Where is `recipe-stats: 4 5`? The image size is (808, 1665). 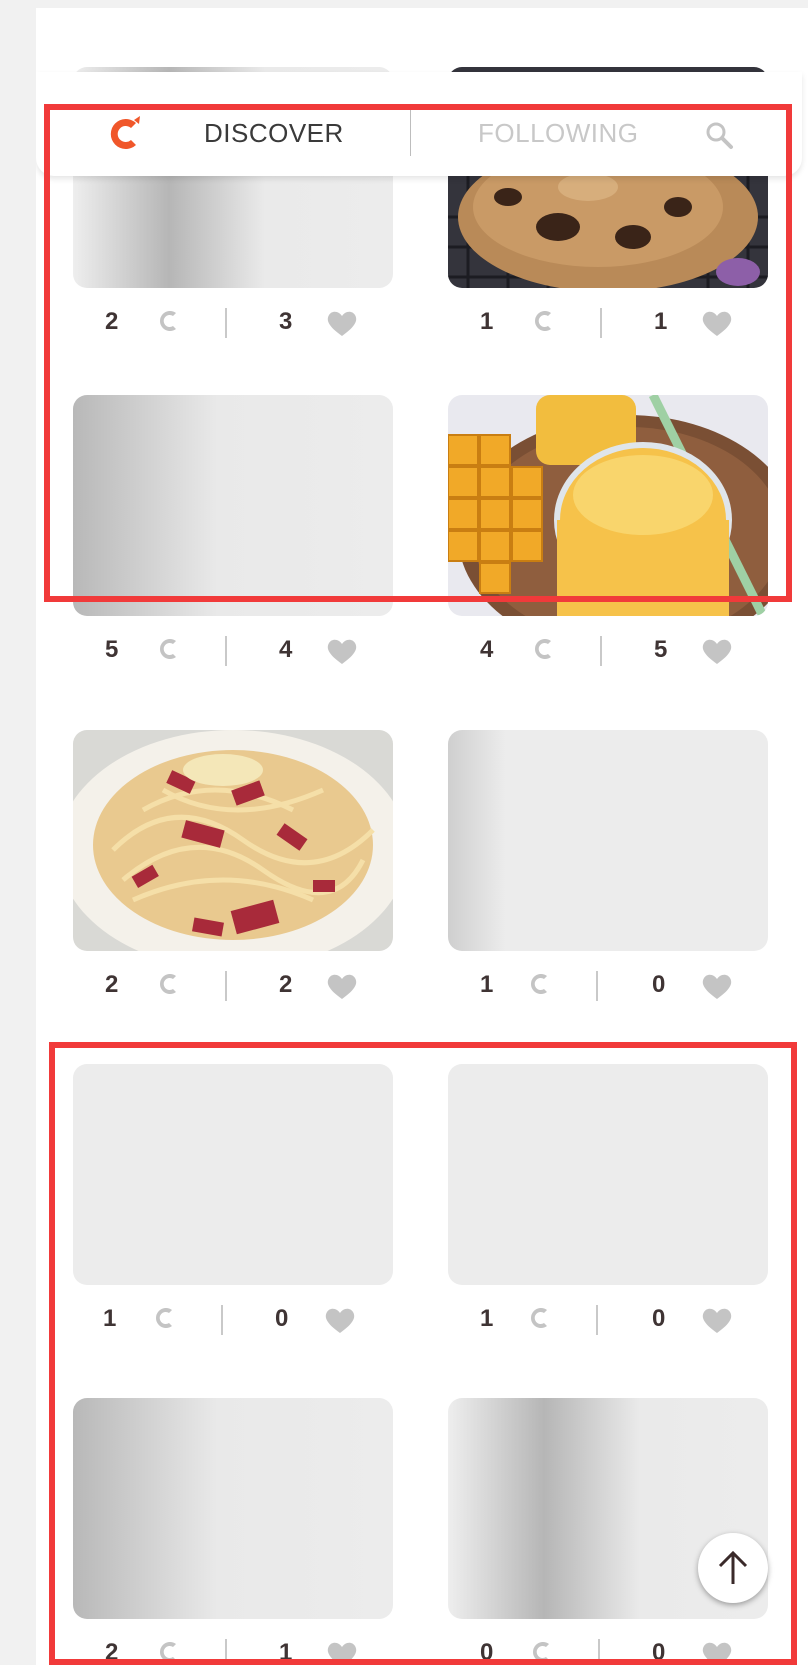
recipe-stats: 4 5 is located at coordinates (608, 651).